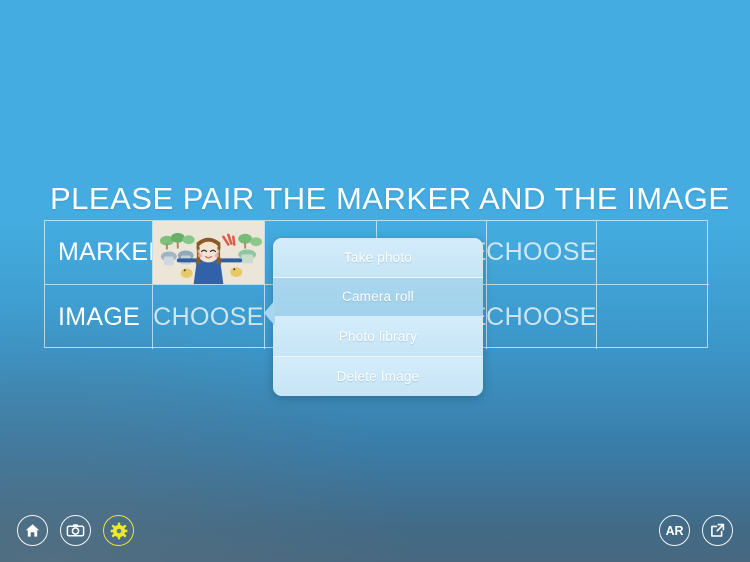 The height and width of the screenshot is (562, 750). I want to click on share-export-icon, so click(717, 530).